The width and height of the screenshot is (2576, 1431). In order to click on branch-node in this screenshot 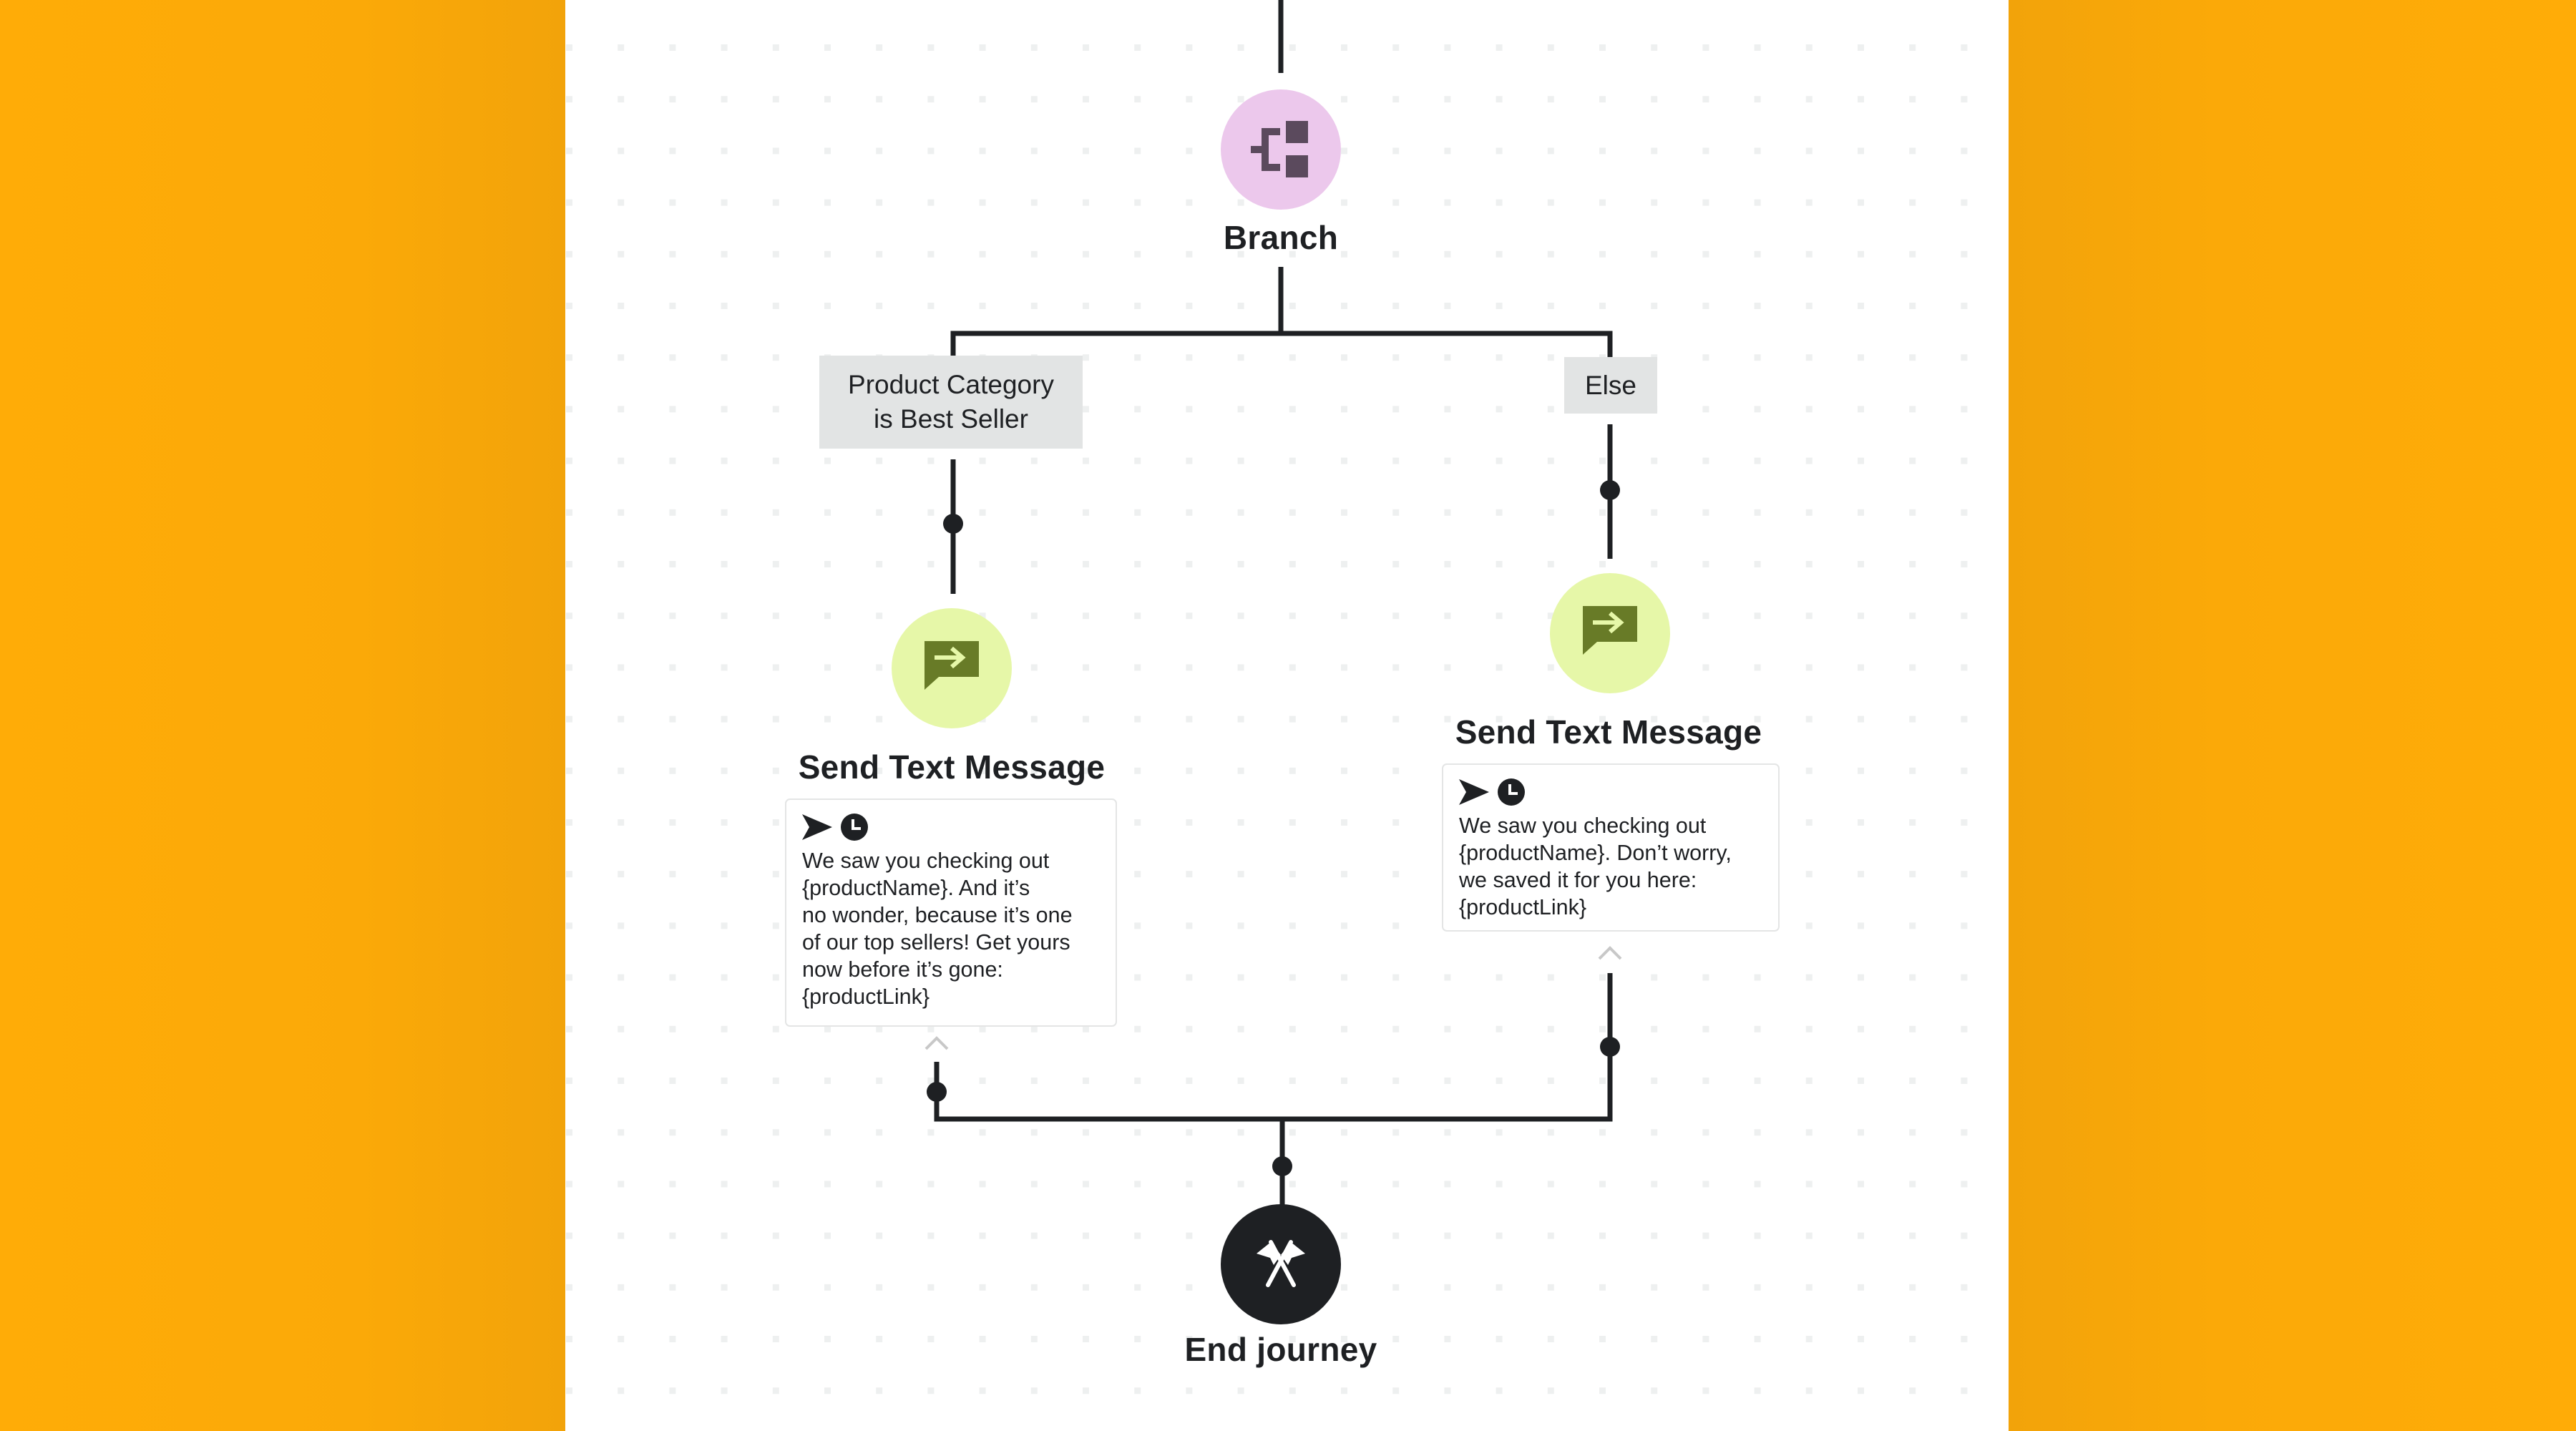, I will do `click(1281, 149)`.